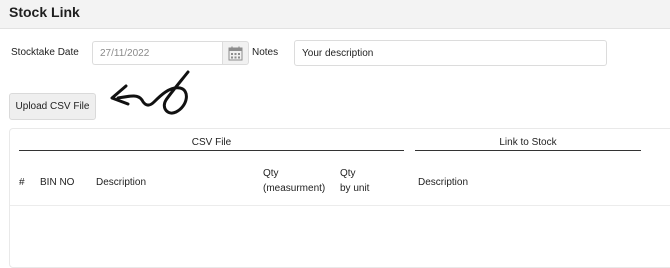 The width and height of the screenshot is (670, 268). Describe the element at coordinates (52, 106) in the screenshot. I see `upload-csv-button: Upload CSV File` at that location.